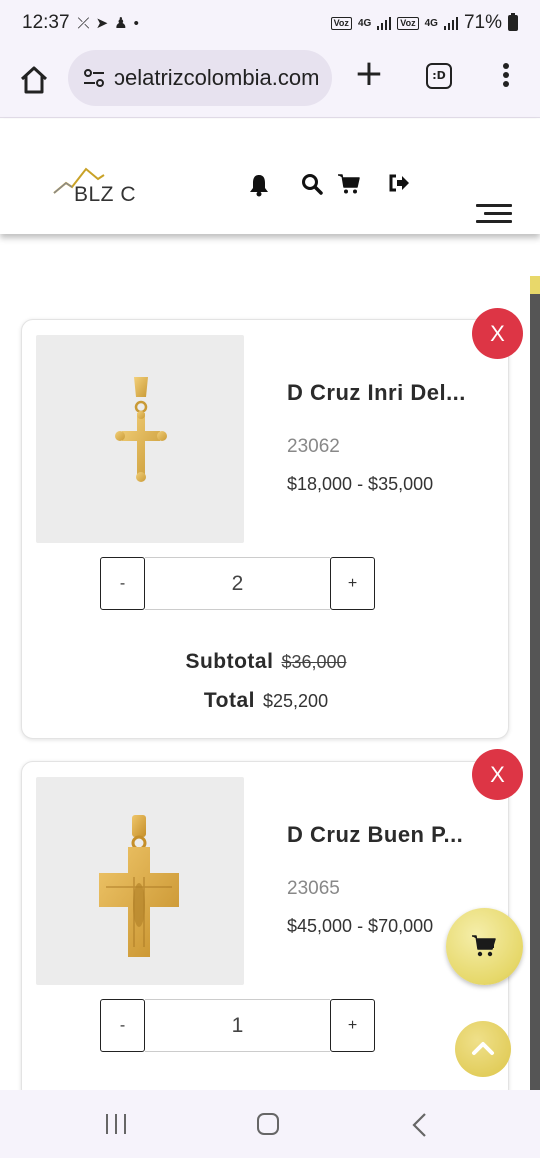 The width and height of the screenshot is (540, 1158). Describe the element at coordinates (494, 215) in the screenshot. I see `hamburger-menu-button` at that location.